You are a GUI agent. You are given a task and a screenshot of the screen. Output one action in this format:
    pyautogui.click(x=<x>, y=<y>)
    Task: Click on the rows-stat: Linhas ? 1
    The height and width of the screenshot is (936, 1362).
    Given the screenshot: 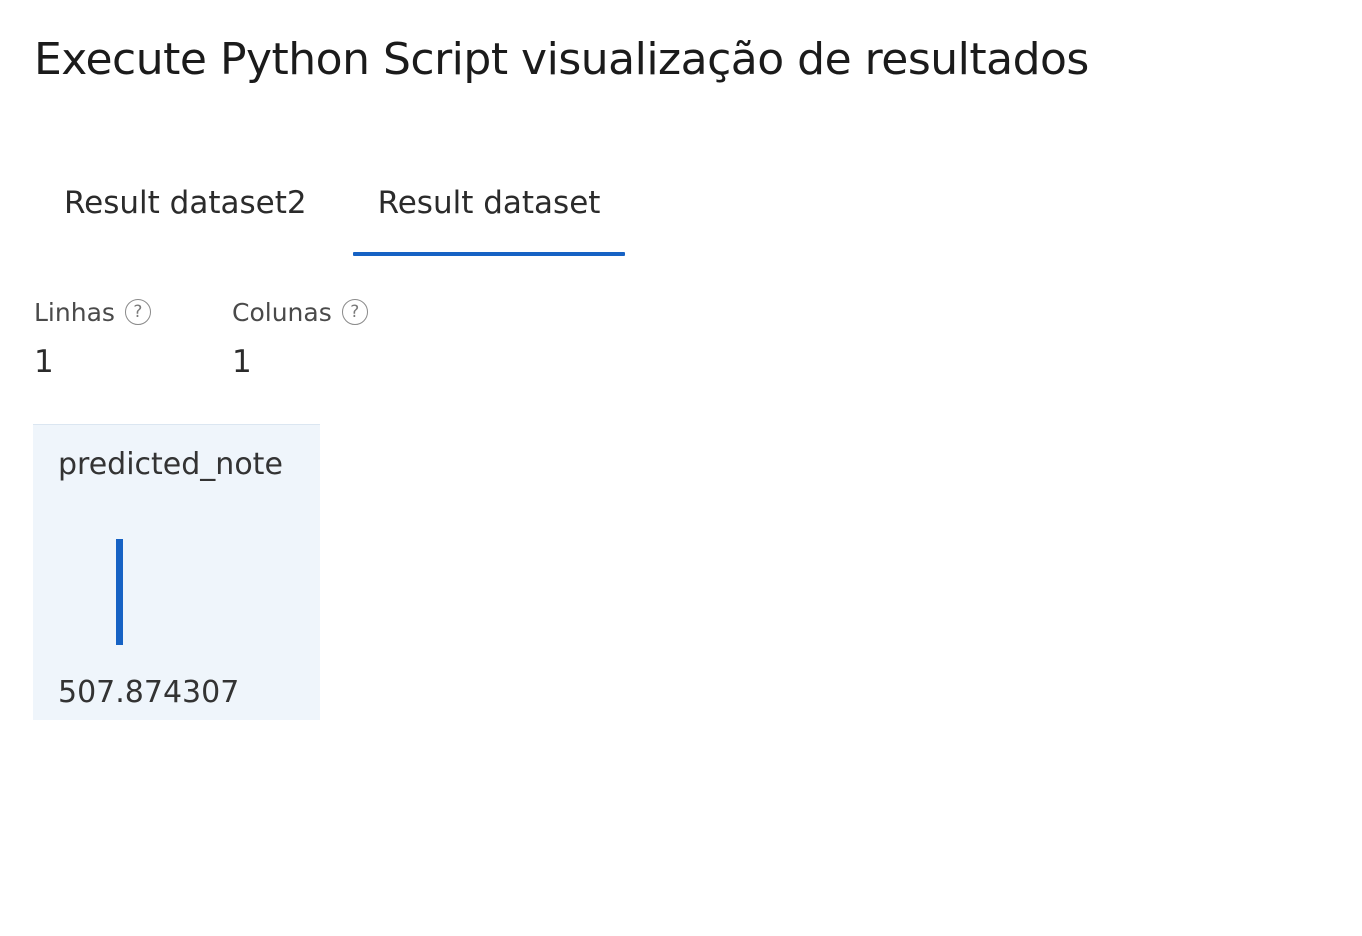 What is the action you would take?
    pyautogui.click(x=133, y=337)
    